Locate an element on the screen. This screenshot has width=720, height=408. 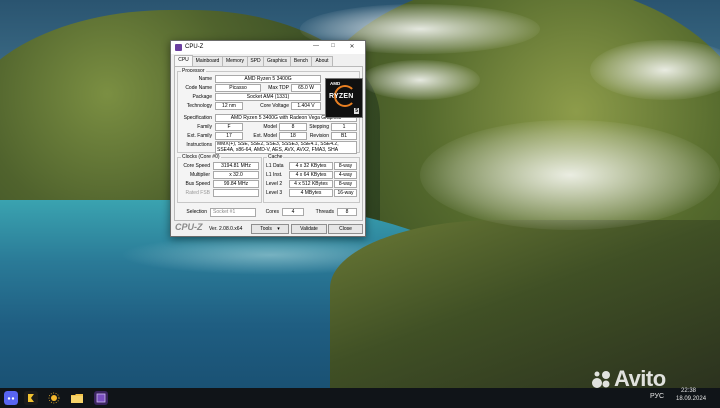
multiplier-label: Multiplier is located at coordinates (199, 175).